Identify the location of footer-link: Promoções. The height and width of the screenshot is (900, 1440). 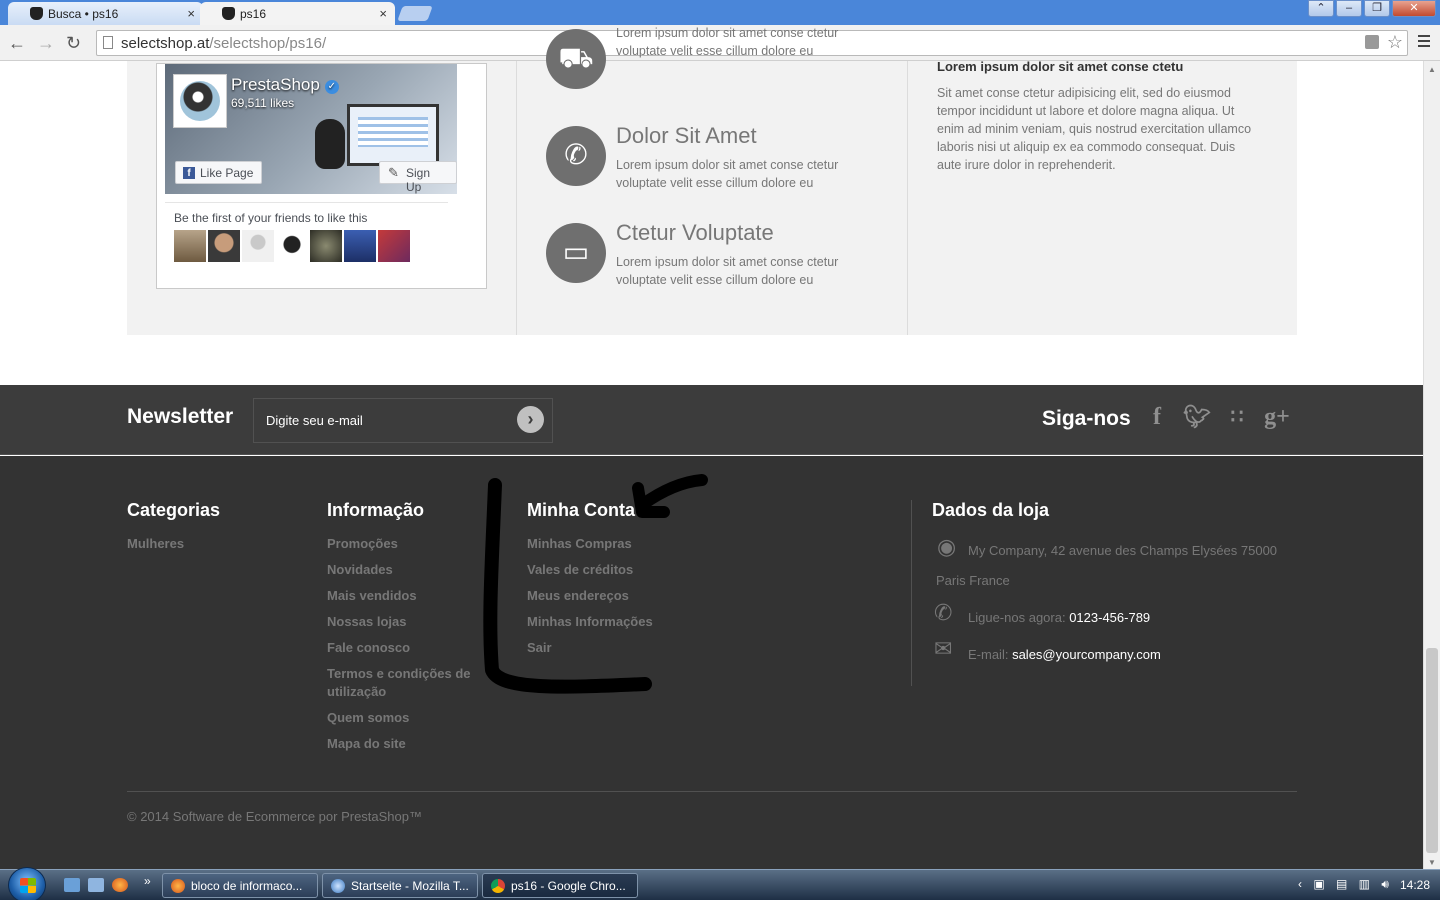
(407, 544).